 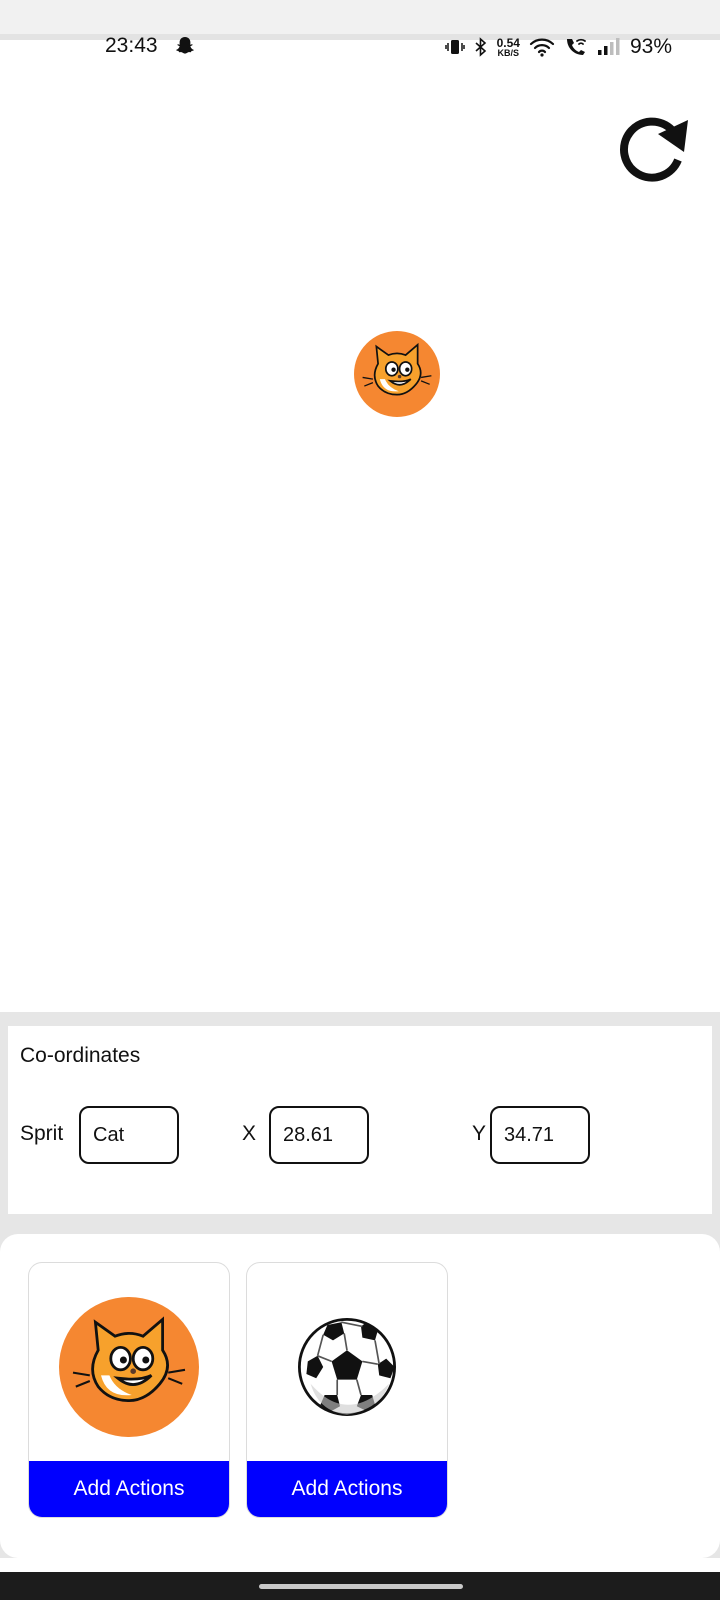 What do you see at coordinates (185, 45) in the screenshot?
I see `snapchat-icon` at bounding box center [185, 45].